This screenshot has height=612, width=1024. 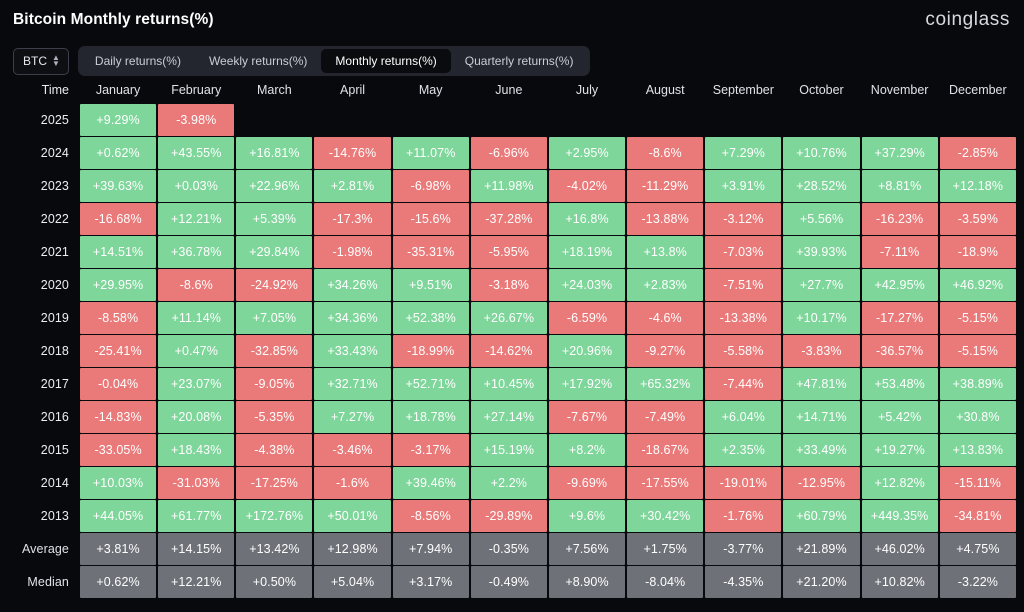 I want to click on cell-2016-july: -7.67%, so click(x=587, y=417).